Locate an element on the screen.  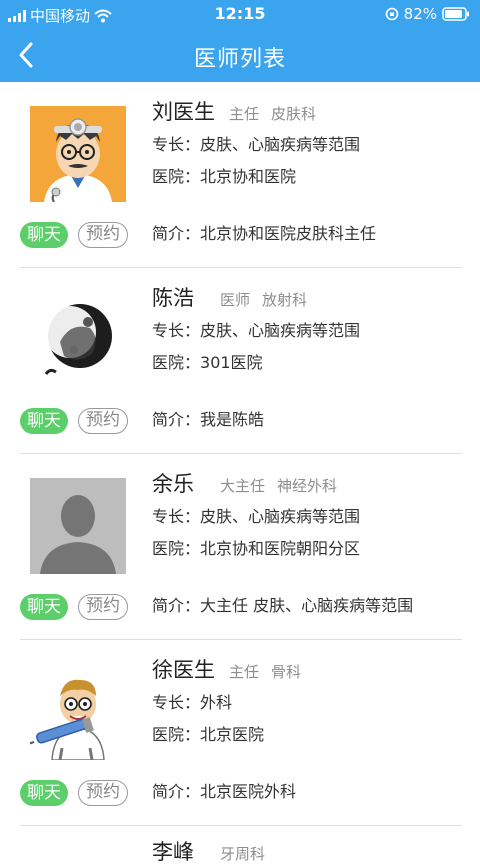
hospital-line: 医院：北京协和医院 is located at coordinates (307, 177).